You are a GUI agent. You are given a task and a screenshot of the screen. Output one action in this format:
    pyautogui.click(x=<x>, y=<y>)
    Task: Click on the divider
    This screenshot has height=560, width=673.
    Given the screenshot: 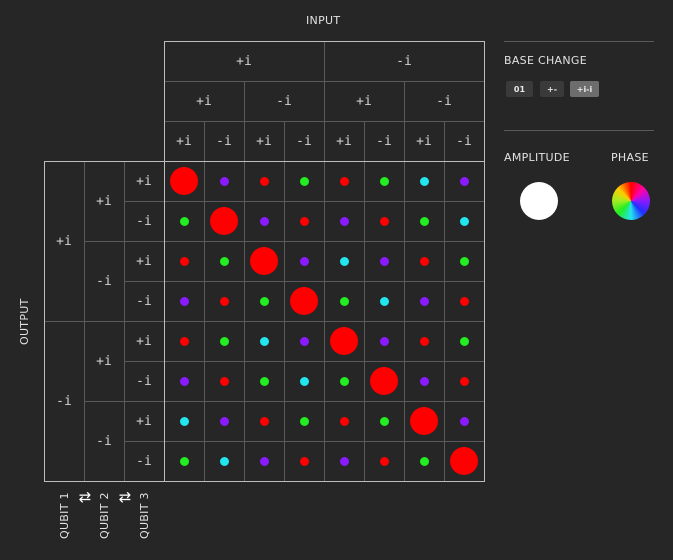 What is the action you would take?
    pyautogui.click(x=579, y=41)
    